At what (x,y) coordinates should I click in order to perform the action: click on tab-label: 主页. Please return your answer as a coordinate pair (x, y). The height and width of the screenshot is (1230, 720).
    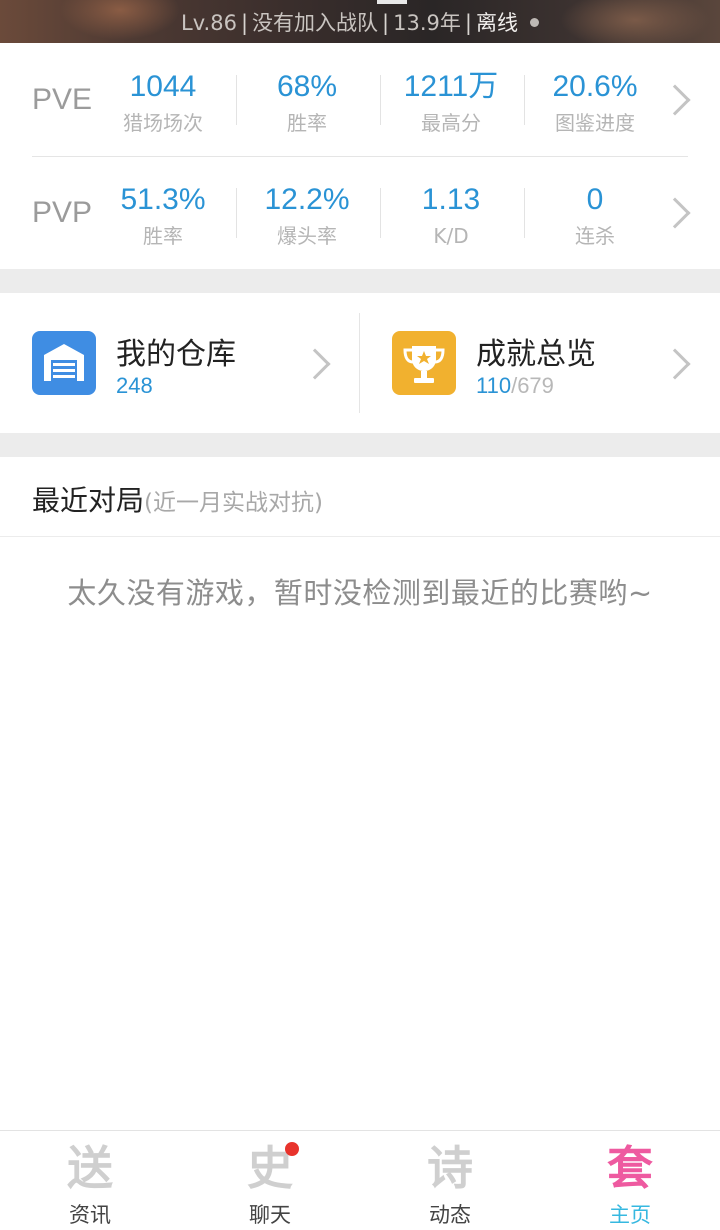
    Looking at the image, I should click on (630, 1215).